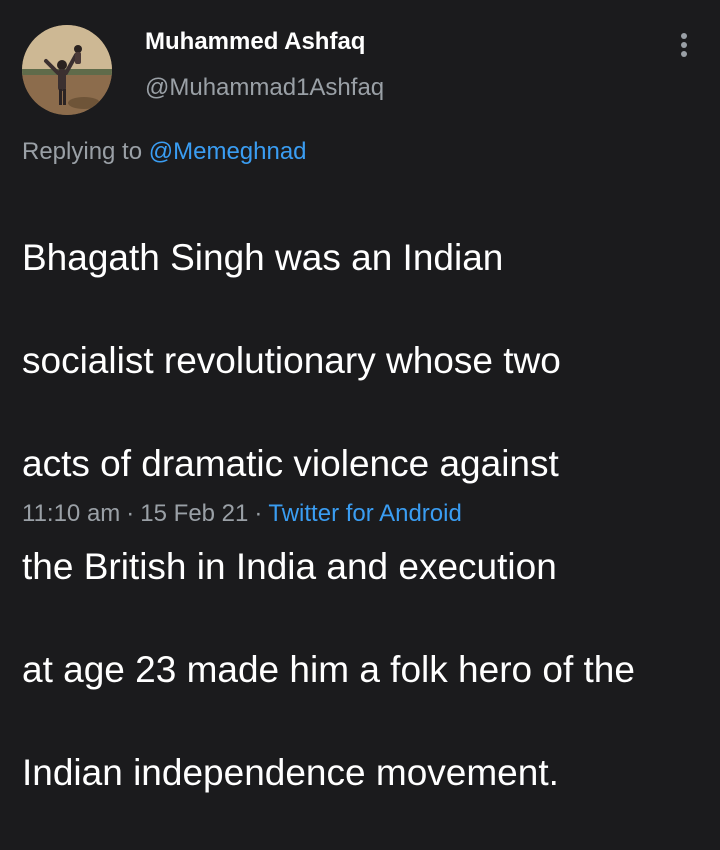  What do you see at coordinates (290, 463) in the screenshot?
I see `tweet-text-line: acts of dramatic violence against` at bounding box center [290, 463].